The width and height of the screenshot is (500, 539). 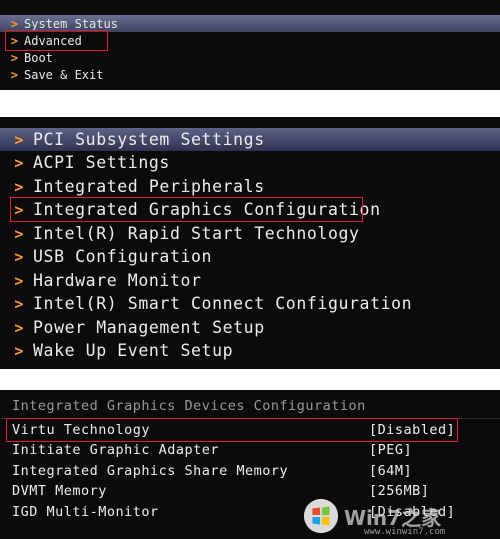 What do you see at coordinates (405, 532) in the screenshot?
I see `watermark-url: www.winwin7.com` at bounding box center [405, 532].